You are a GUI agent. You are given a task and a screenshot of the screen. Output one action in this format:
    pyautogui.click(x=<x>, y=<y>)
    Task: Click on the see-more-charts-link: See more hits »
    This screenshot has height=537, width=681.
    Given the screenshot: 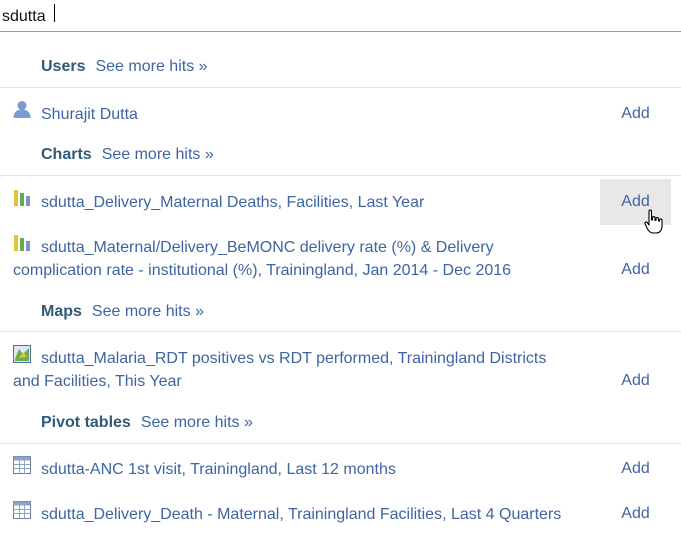 What is the action you would take?
    pyautogui.click(x=158, y=154)
    